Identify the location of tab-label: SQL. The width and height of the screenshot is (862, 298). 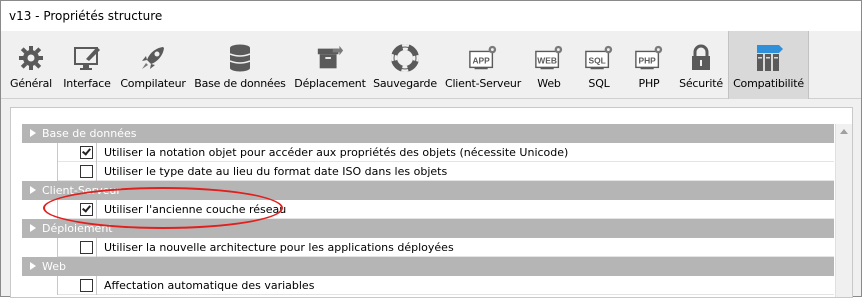
(599, 83).